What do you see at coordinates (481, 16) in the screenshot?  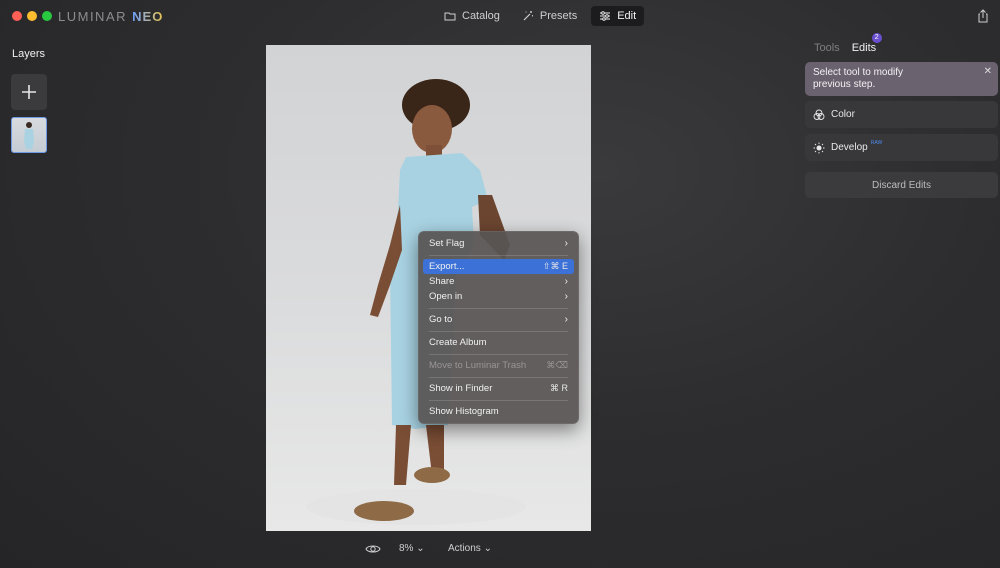 I see `nav-catalog-label: Catalog` at bounding box center [481, 16].